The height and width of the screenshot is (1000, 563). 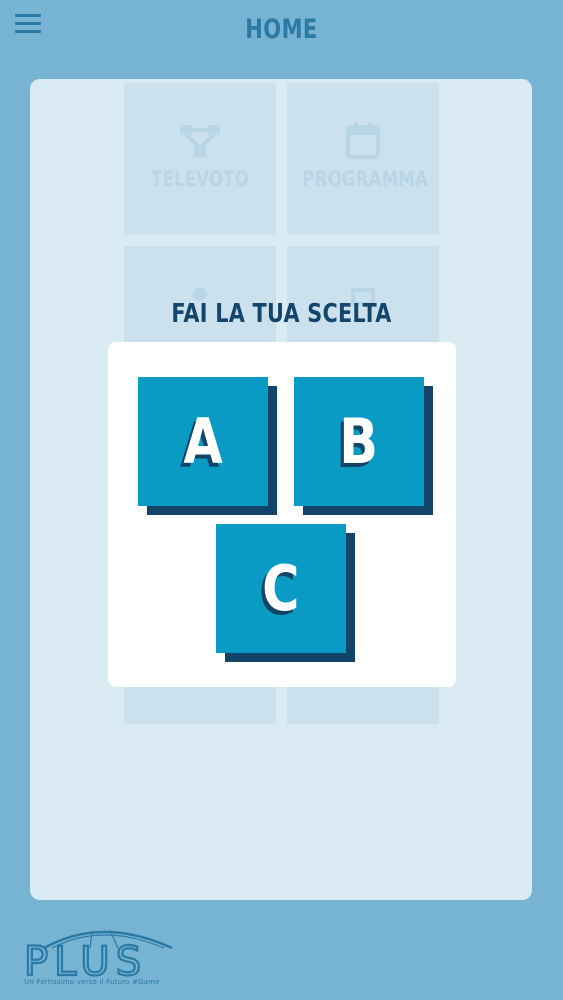 What do you see at coordinates (365, 179) in the screenshot?
I see `tile-label: PROGRAMMA` at bounding box center [365, 179].